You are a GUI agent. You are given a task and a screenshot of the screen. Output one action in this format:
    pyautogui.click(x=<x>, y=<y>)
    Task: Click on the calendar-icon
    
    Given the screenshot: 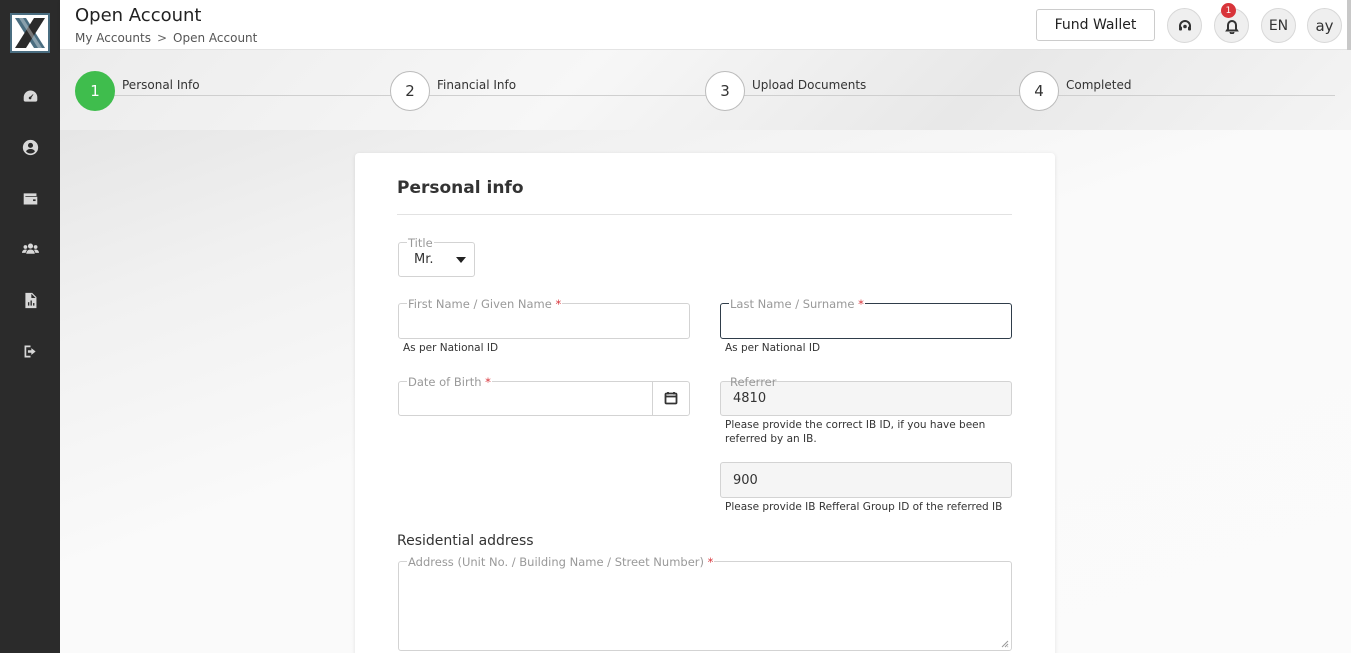 What is the action you would take?
    pyautogui.click(x=671, y=398)
    